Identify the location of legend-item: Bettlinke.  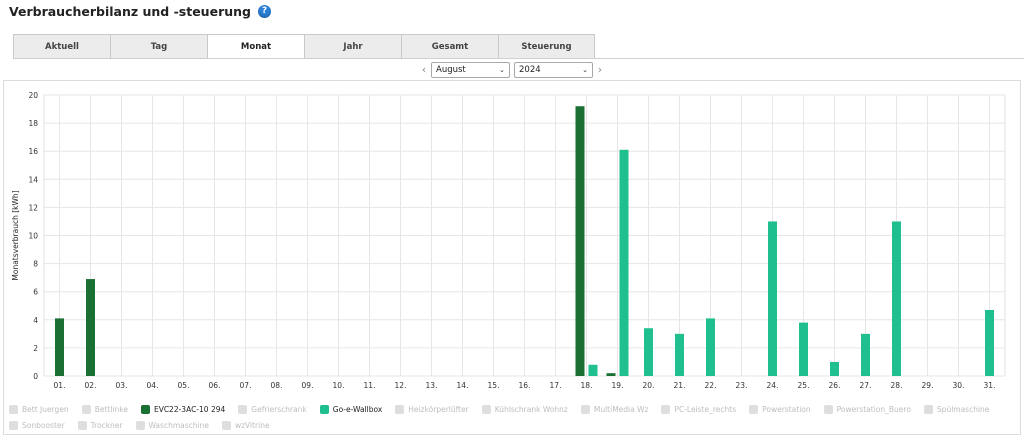
(104, 409).